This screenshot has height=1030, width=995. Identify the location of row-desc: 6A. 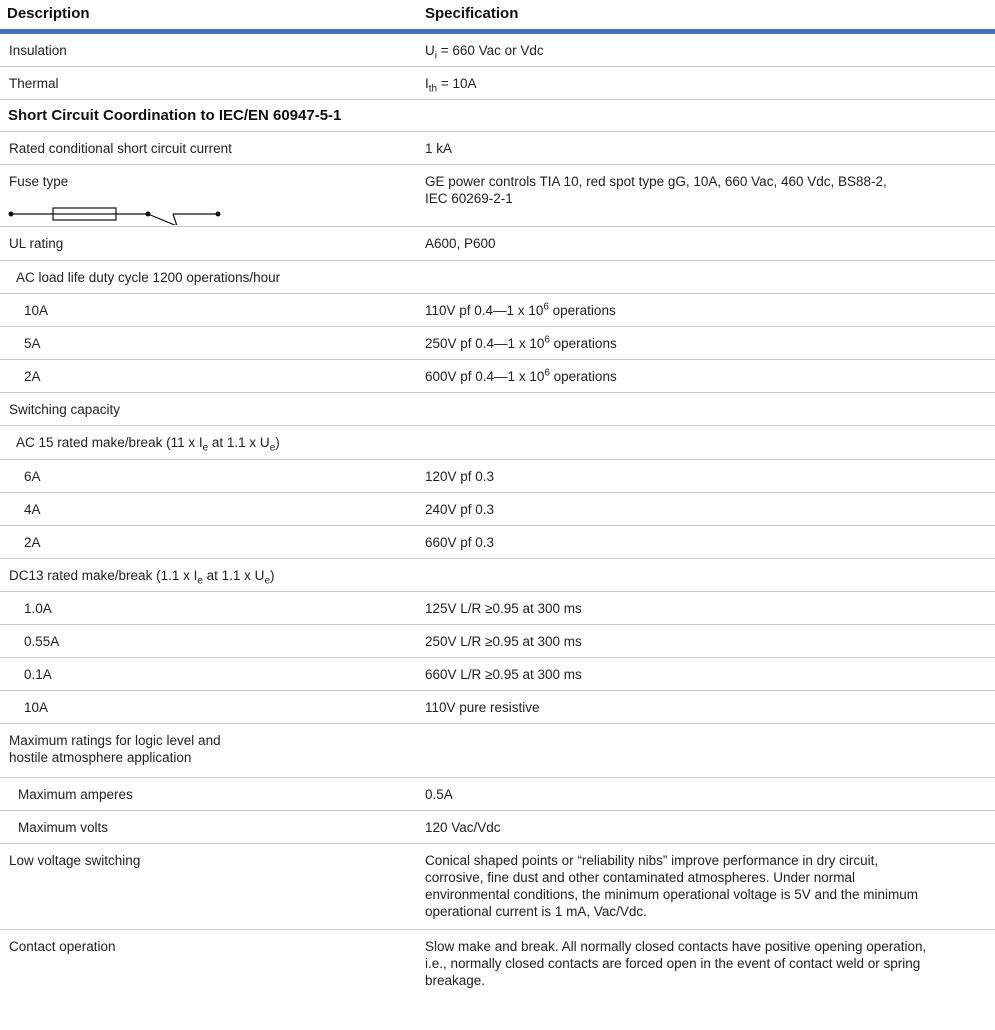
(32, 476).